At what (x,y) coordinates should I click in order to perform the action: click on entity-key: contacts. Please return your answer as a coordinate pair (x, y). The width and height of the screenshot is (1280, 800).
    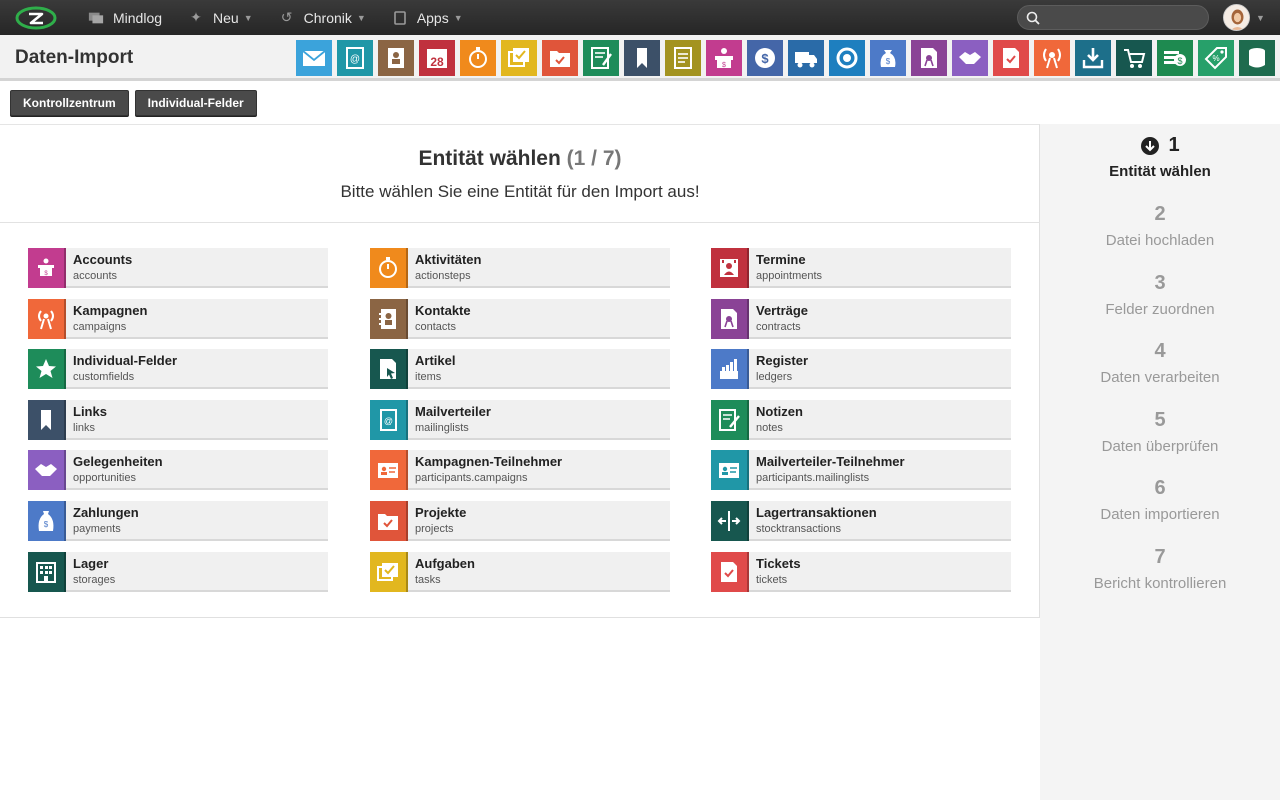
    Looking at the image, I should click on (435, 326).